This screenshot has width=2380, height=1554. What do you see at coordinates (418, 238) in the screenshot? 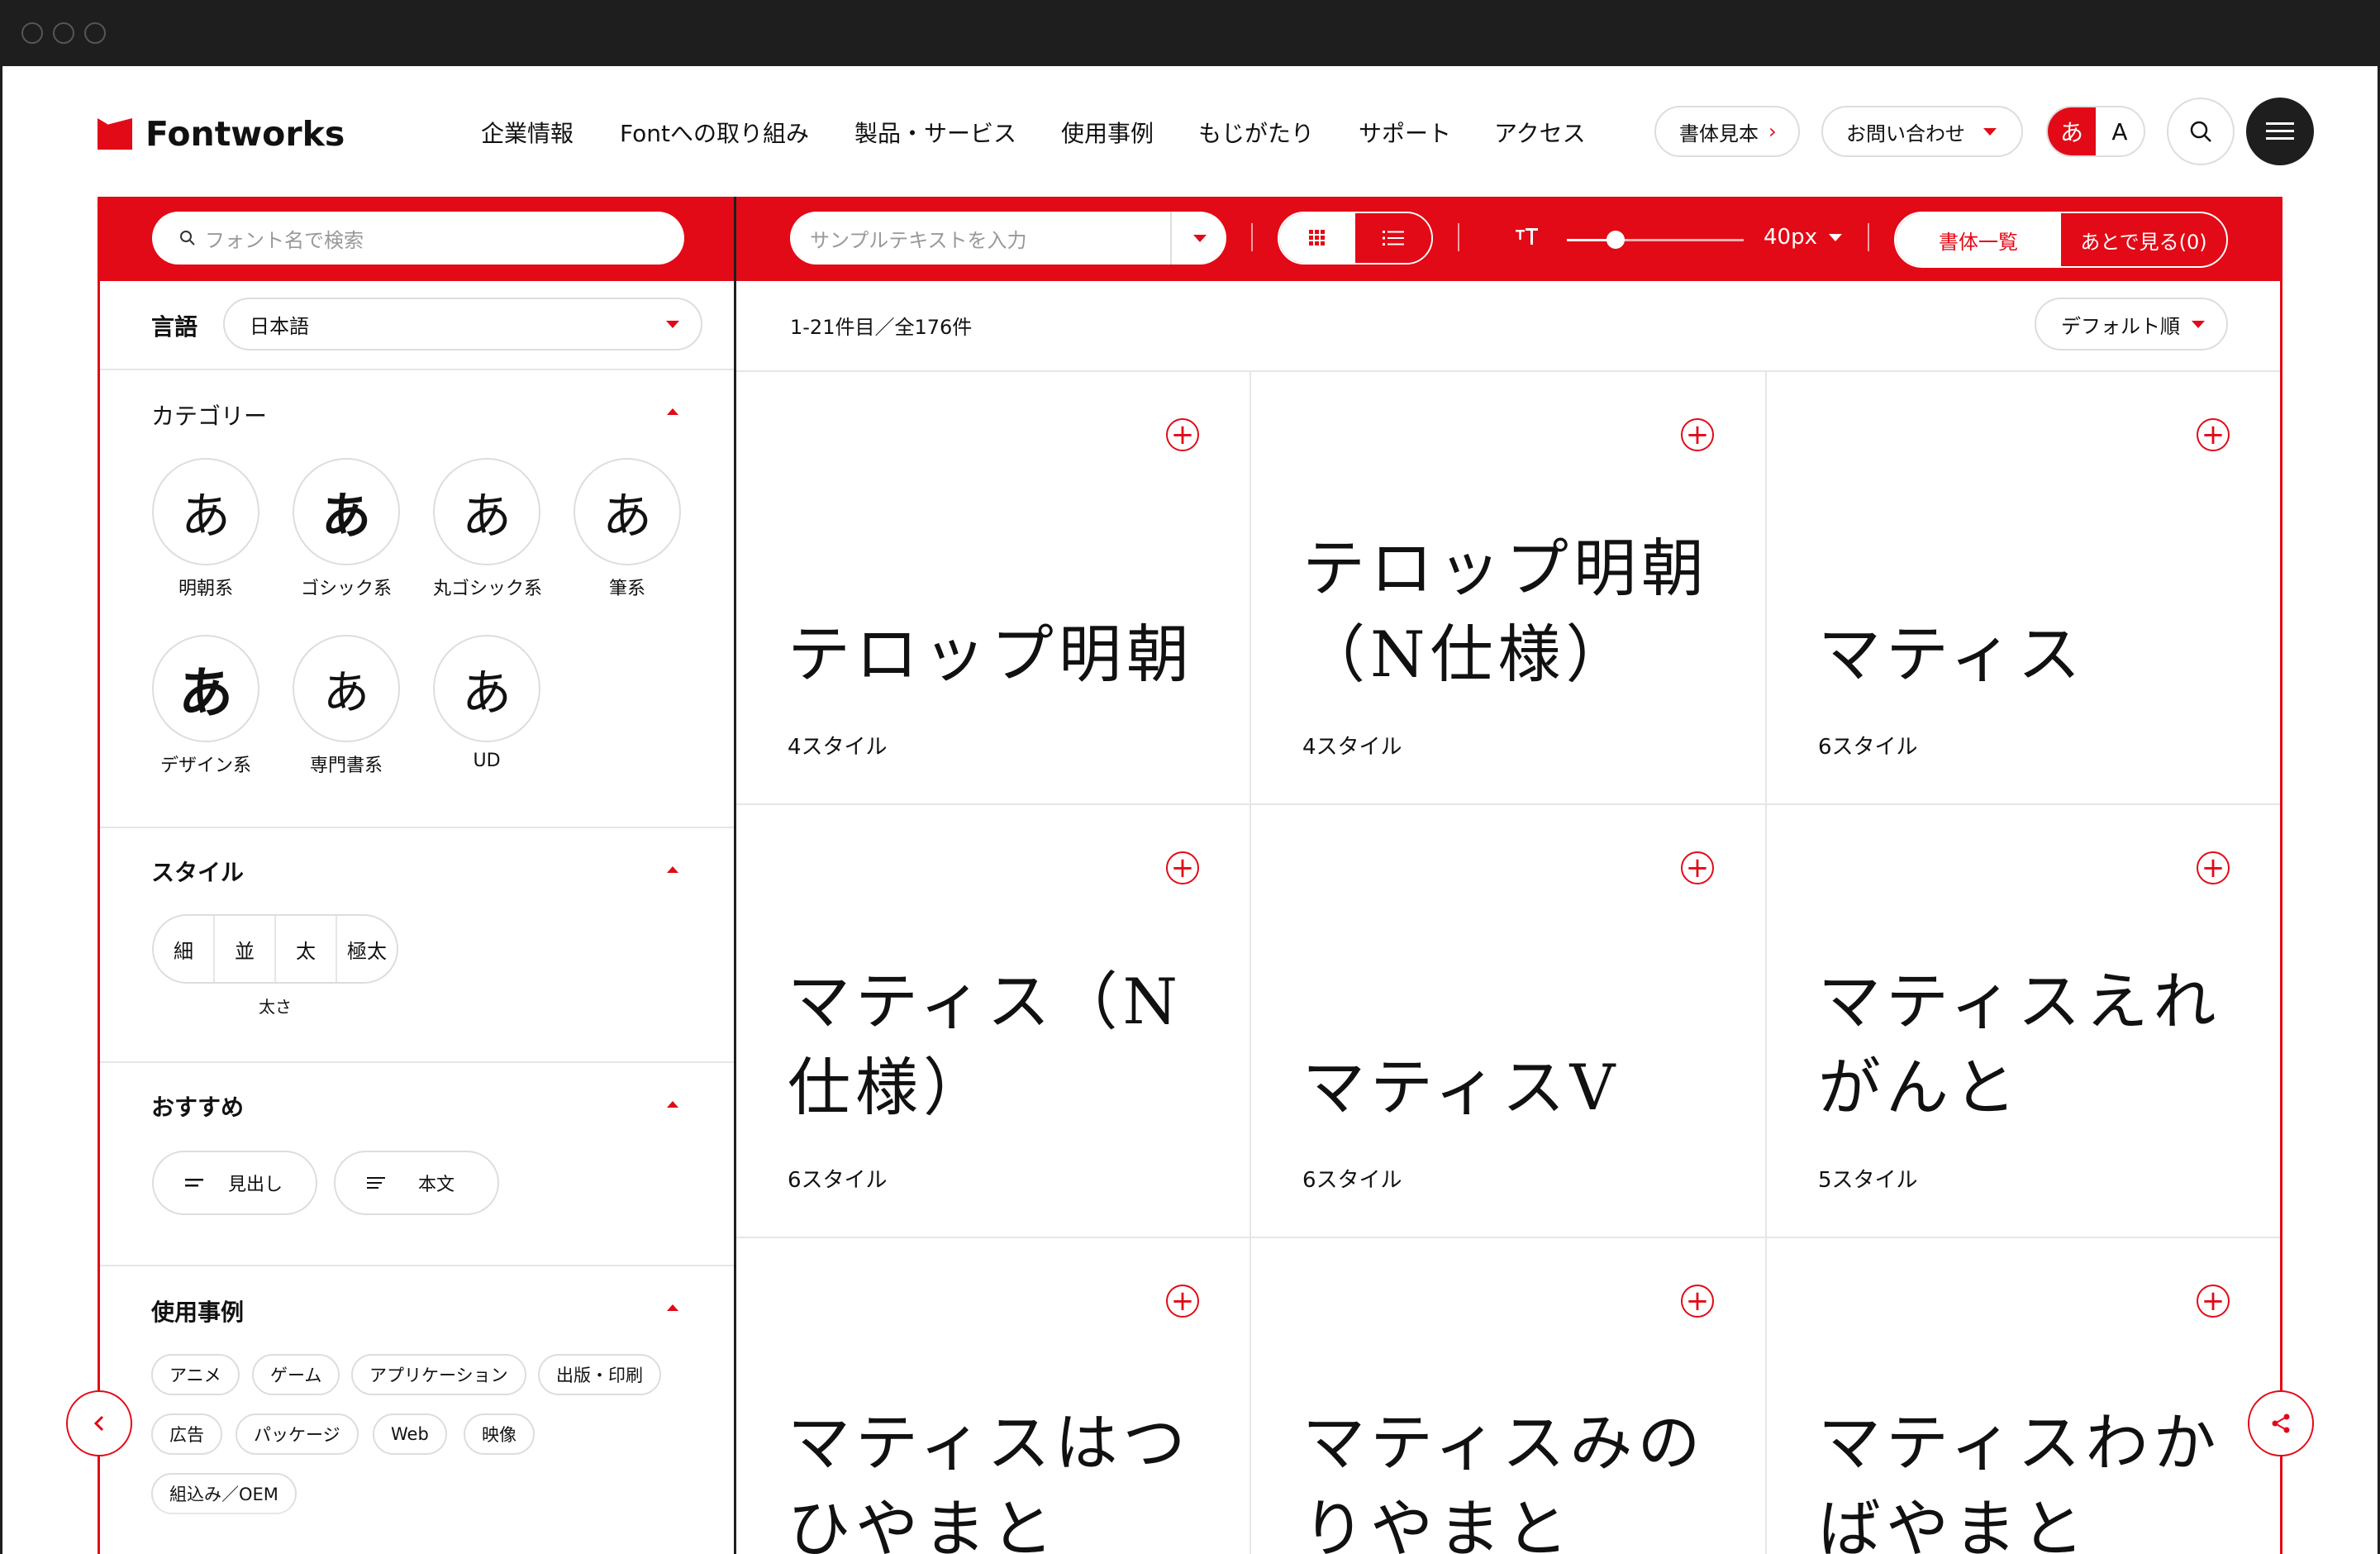
I see `font-search-input: フォント名で検索` at bounding box center [418, 238].